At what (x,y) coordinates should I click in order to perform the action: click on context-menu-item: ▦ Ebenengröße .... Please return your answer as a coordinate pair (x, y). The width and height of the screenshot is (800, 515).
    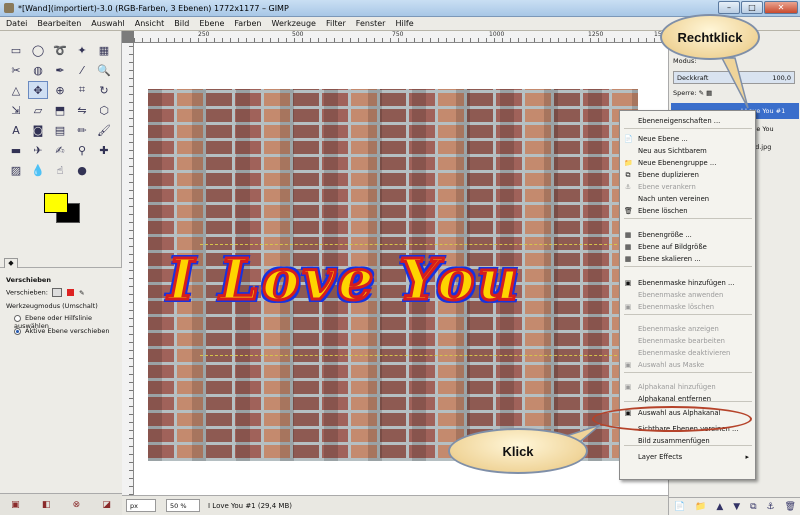
    Looking at the image, I should click on (687, 235).